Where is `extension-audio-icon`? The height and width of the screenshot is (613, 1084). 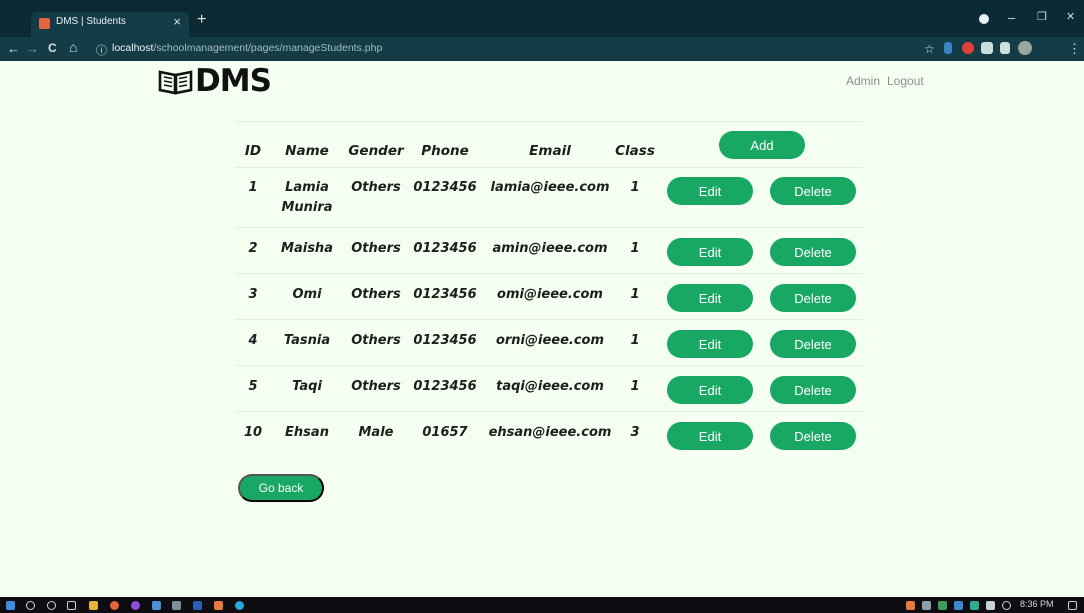
extension-audio-icon is located at coordinates (948, 48).